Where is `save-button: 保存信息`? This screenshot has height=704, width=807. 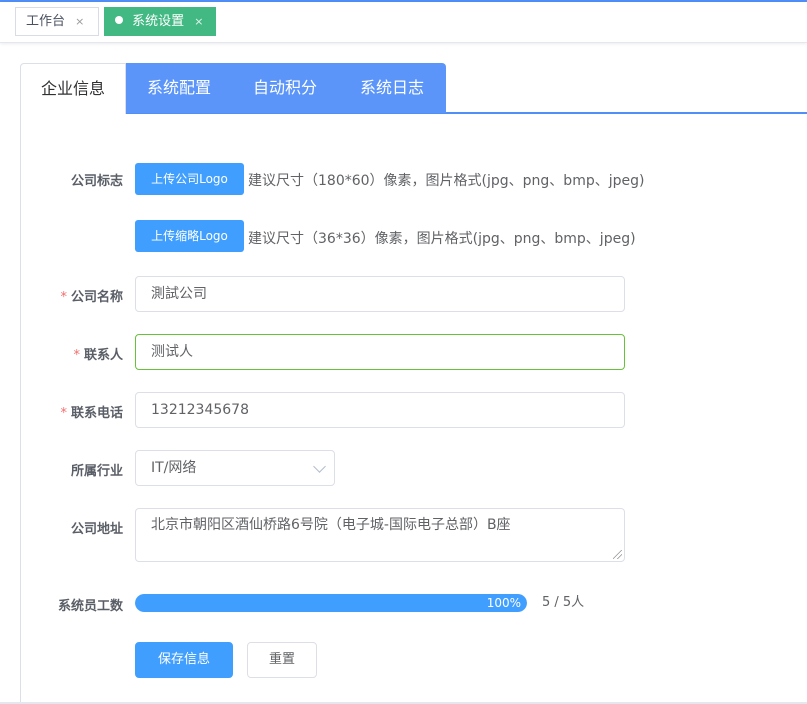
save-button: 保存信息 is located at coordinates (184, 660).